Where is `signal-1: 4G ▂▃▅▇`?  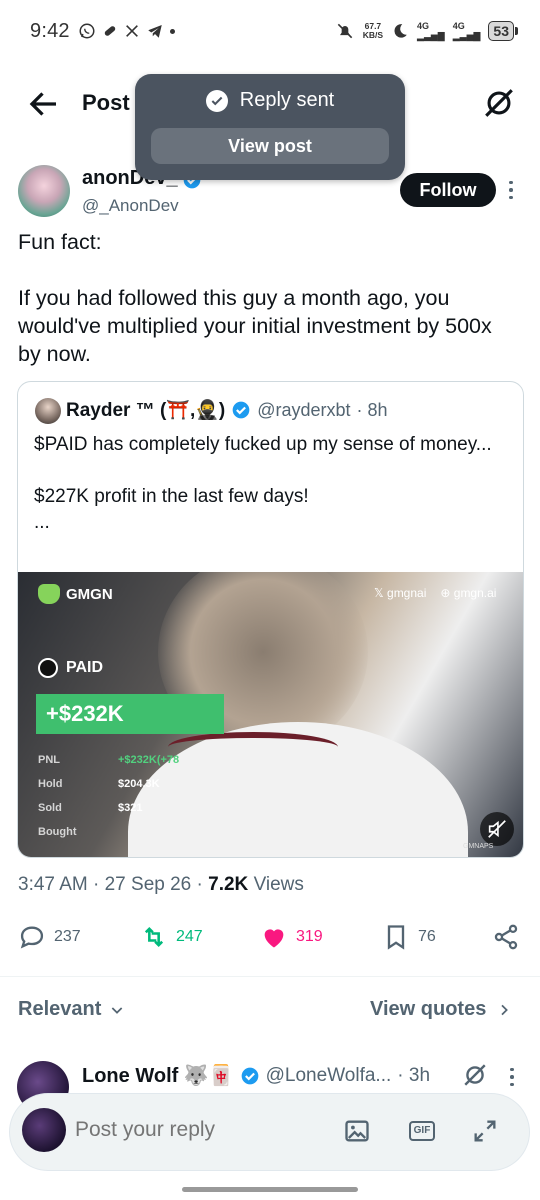 signal-1: 4G ▂▃▅▇ is located at coordinates (431, 31).